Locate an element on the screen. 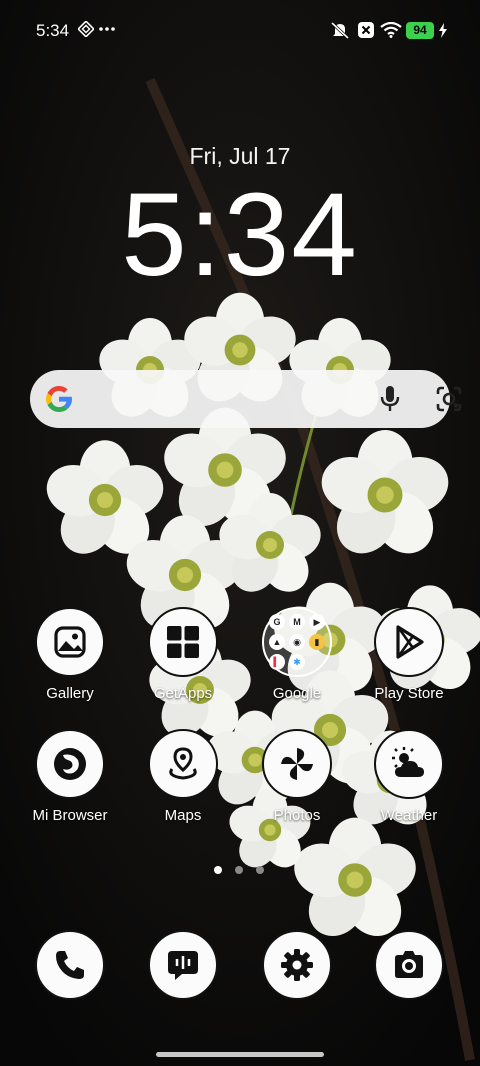 The width and height of the screenshot is (480, 1066). weather-icon is located at coordinates (409, 764).